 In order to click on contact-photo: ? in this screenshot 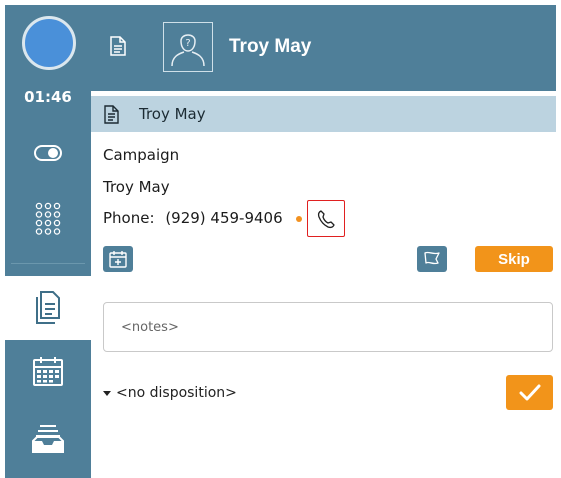, I will do `click(188, 47)`.